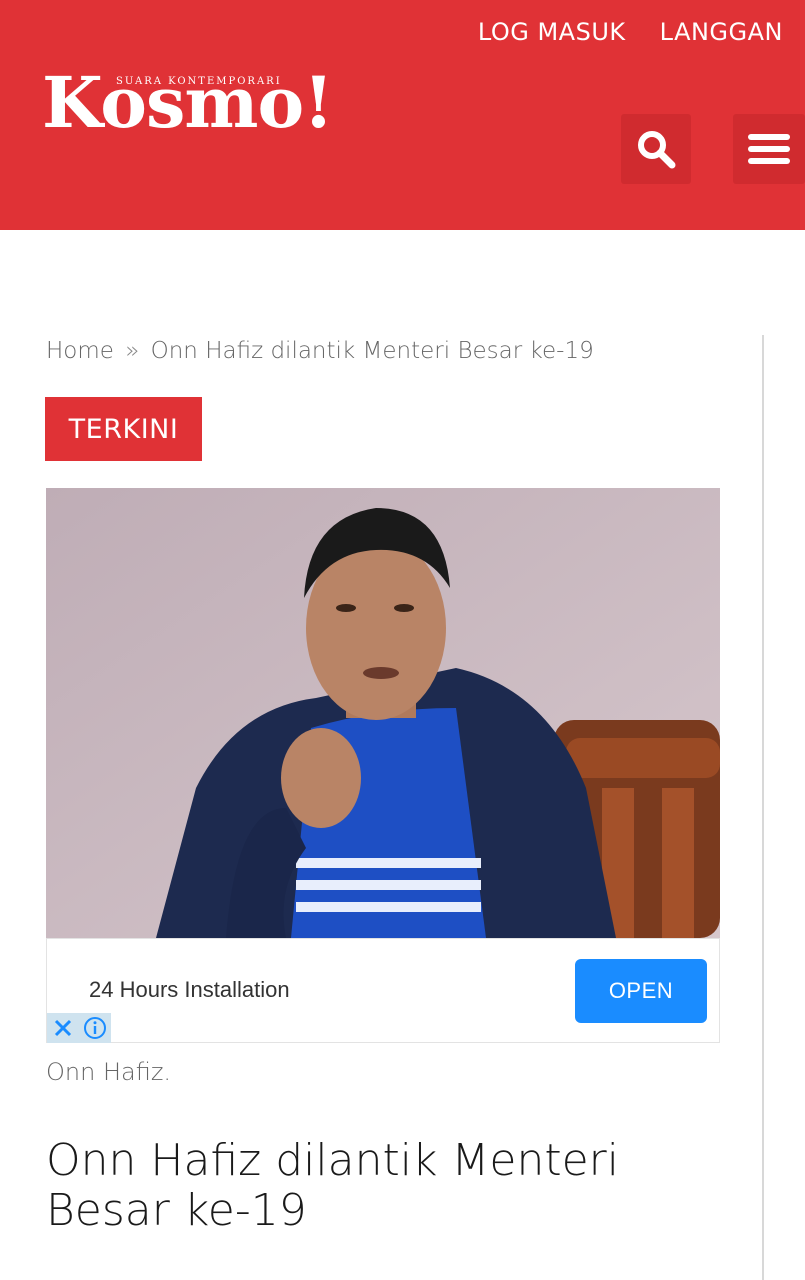 The image size is (805, 1280). I want to click on hamburger-menu-icon, so click(769, 149).